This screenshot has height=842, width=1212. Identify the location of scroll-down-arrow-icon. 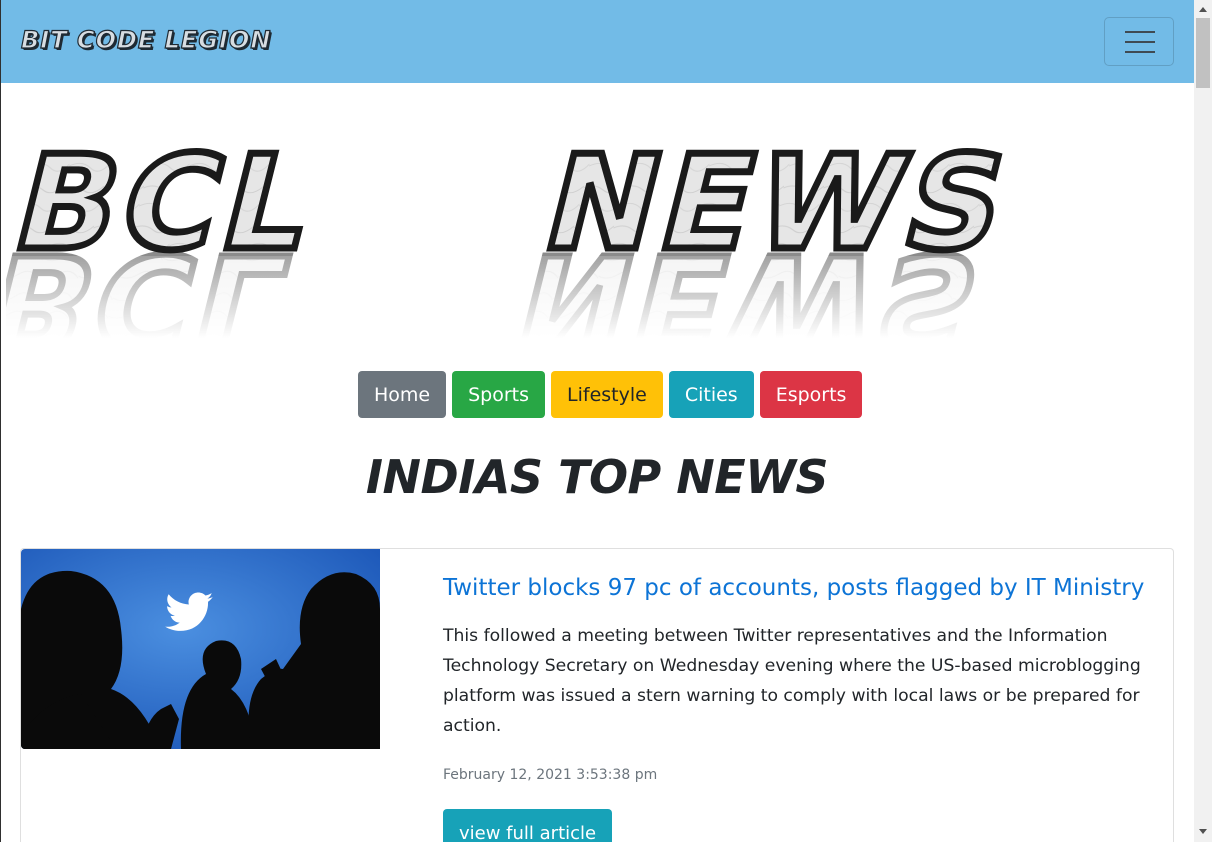
(1203, 831).